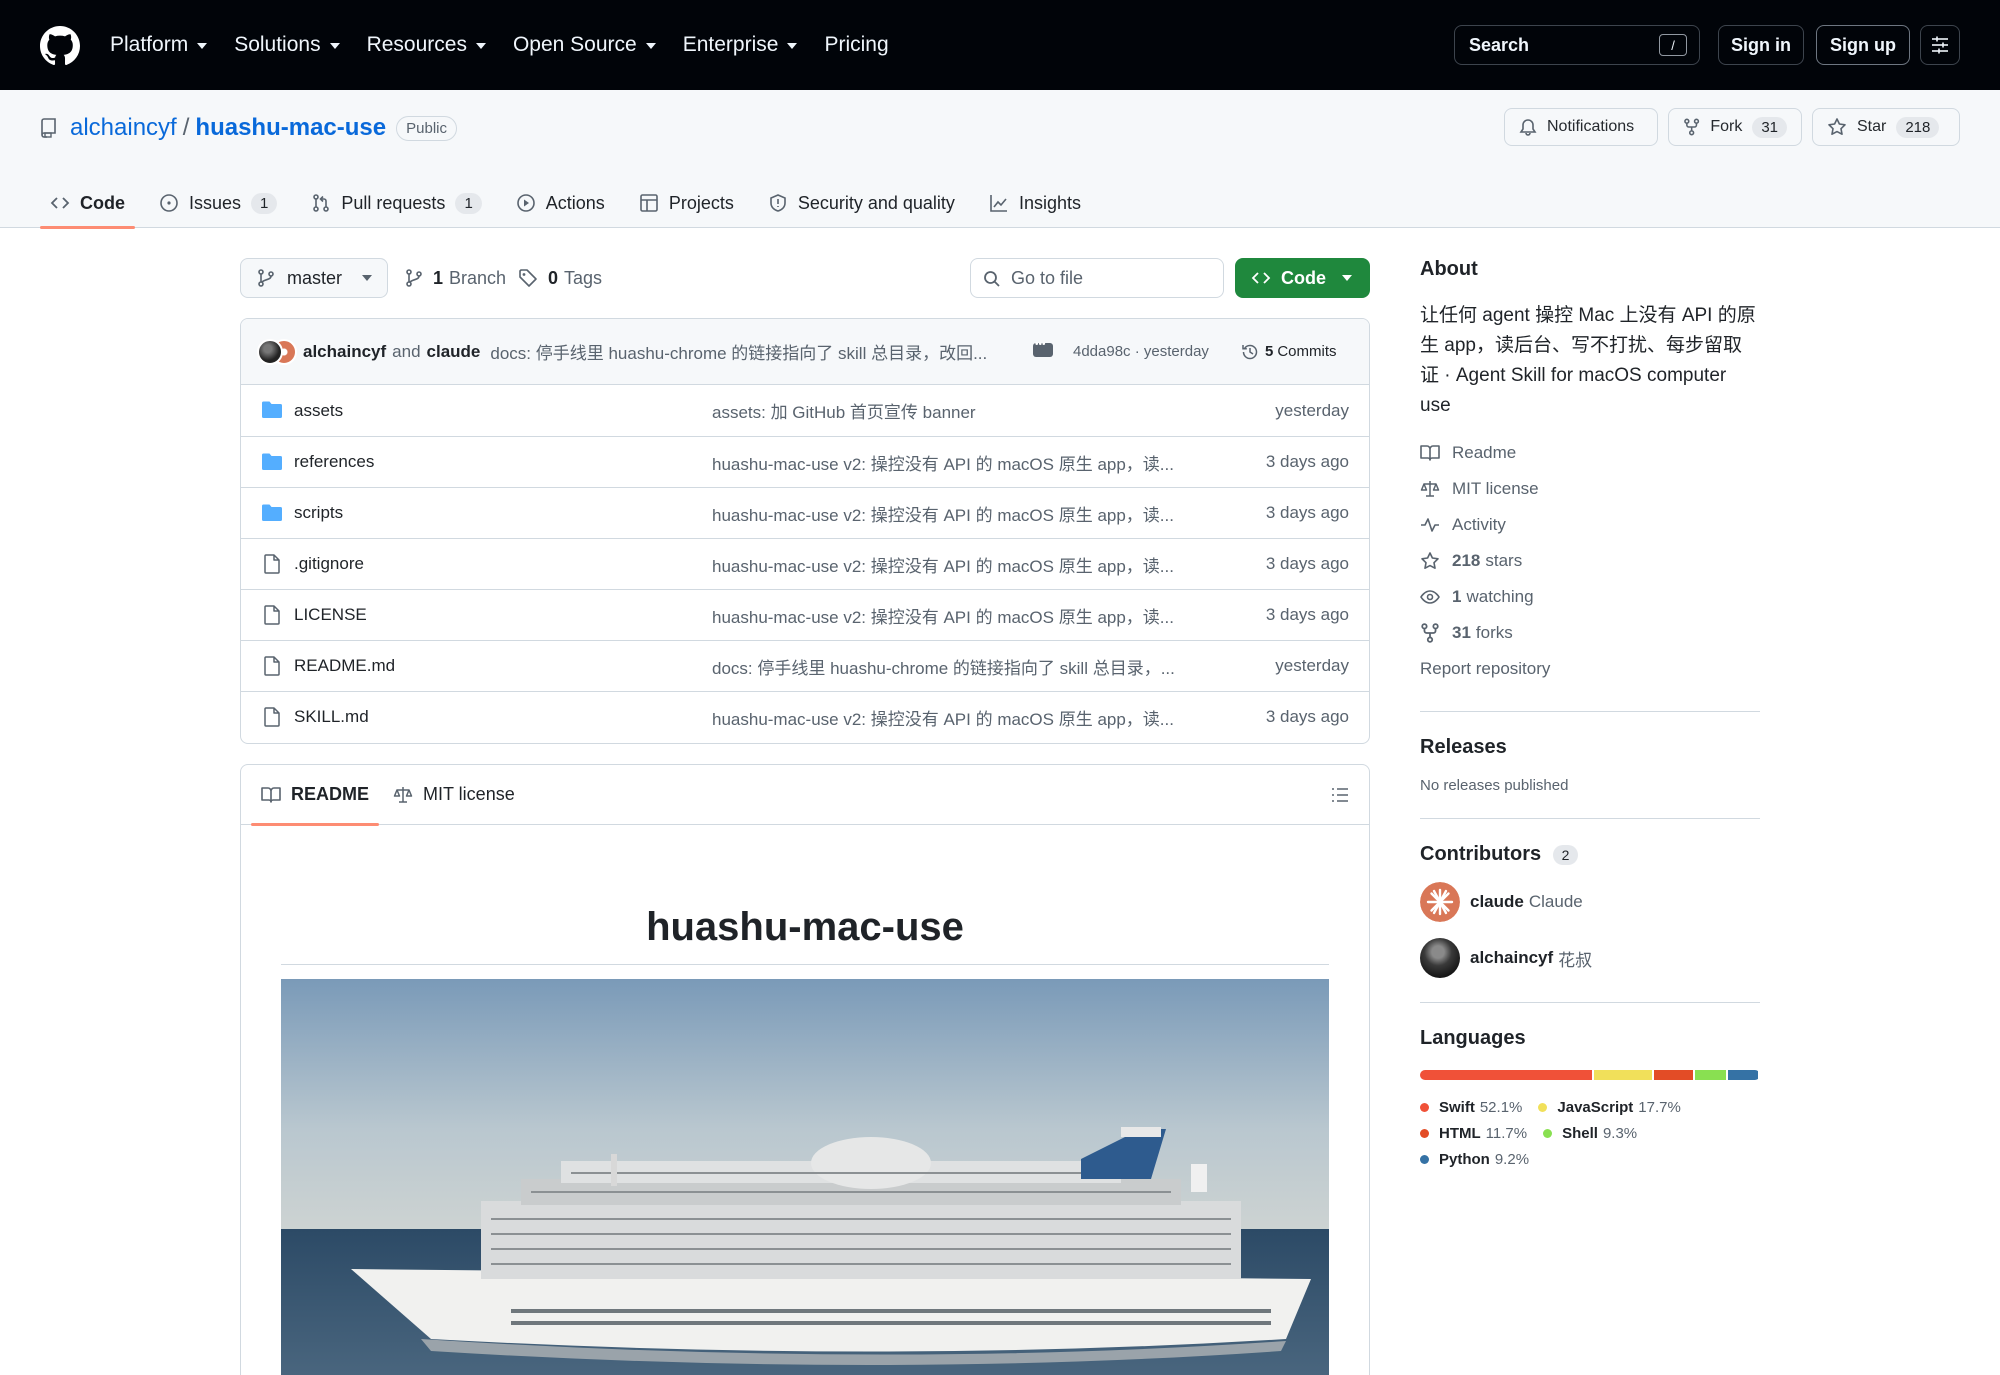  What do you see at coordinates (454, 352) in the screenshot?
I see `commit-author-link: claude` at bounding box center [454, 352].